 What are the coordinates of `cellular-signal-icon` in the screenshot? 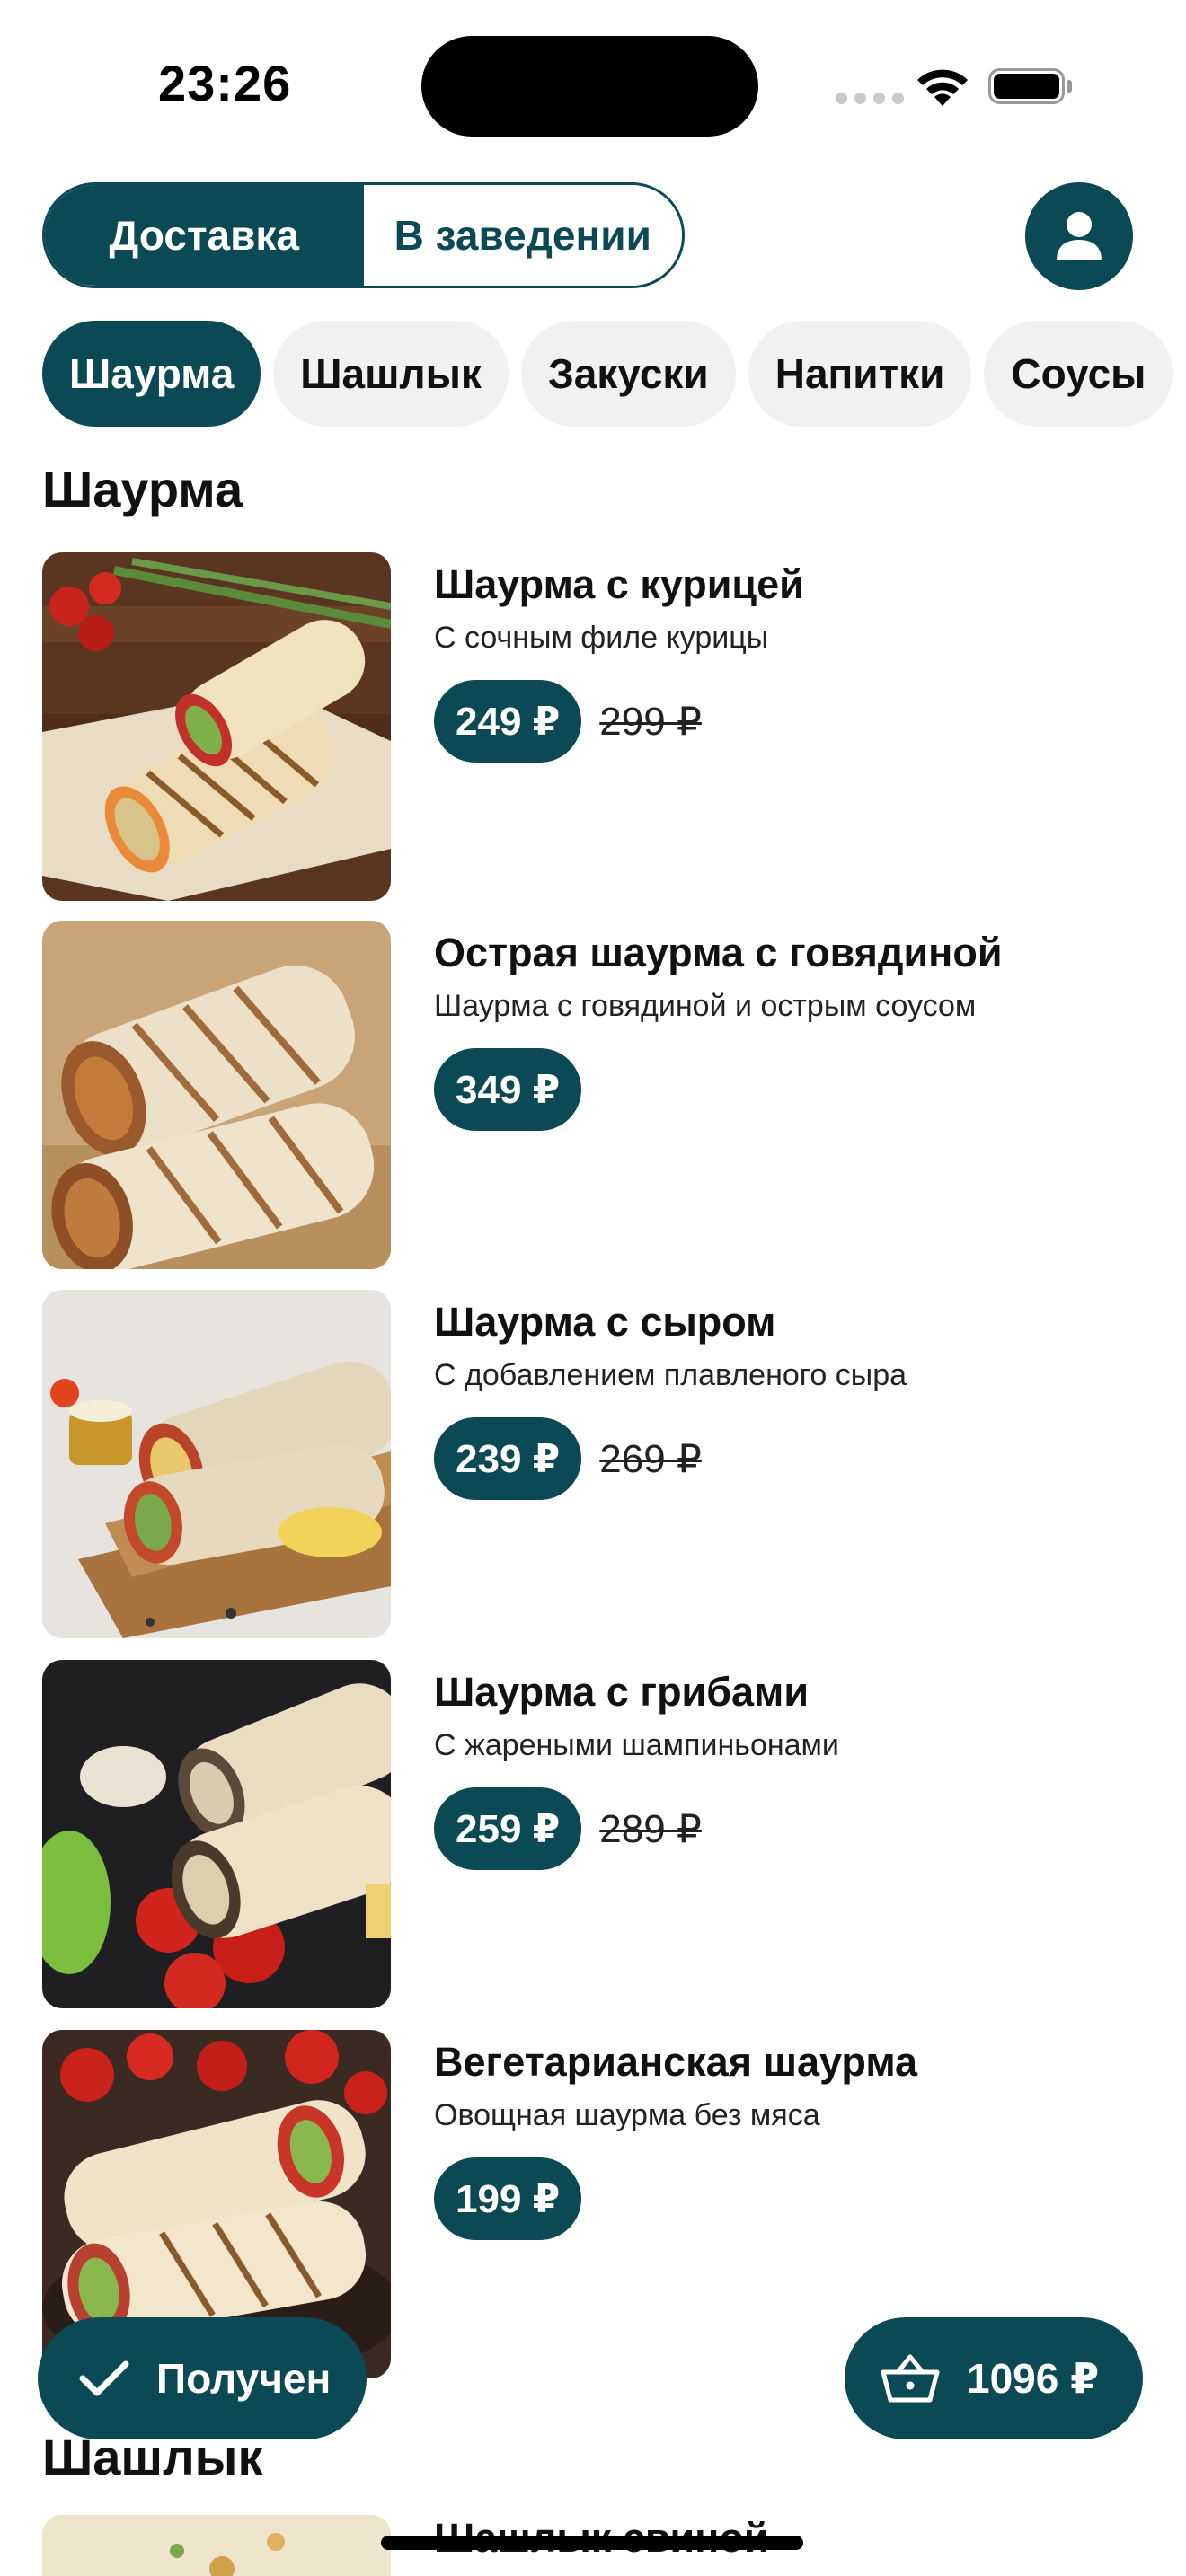 It's located at (870, 98).